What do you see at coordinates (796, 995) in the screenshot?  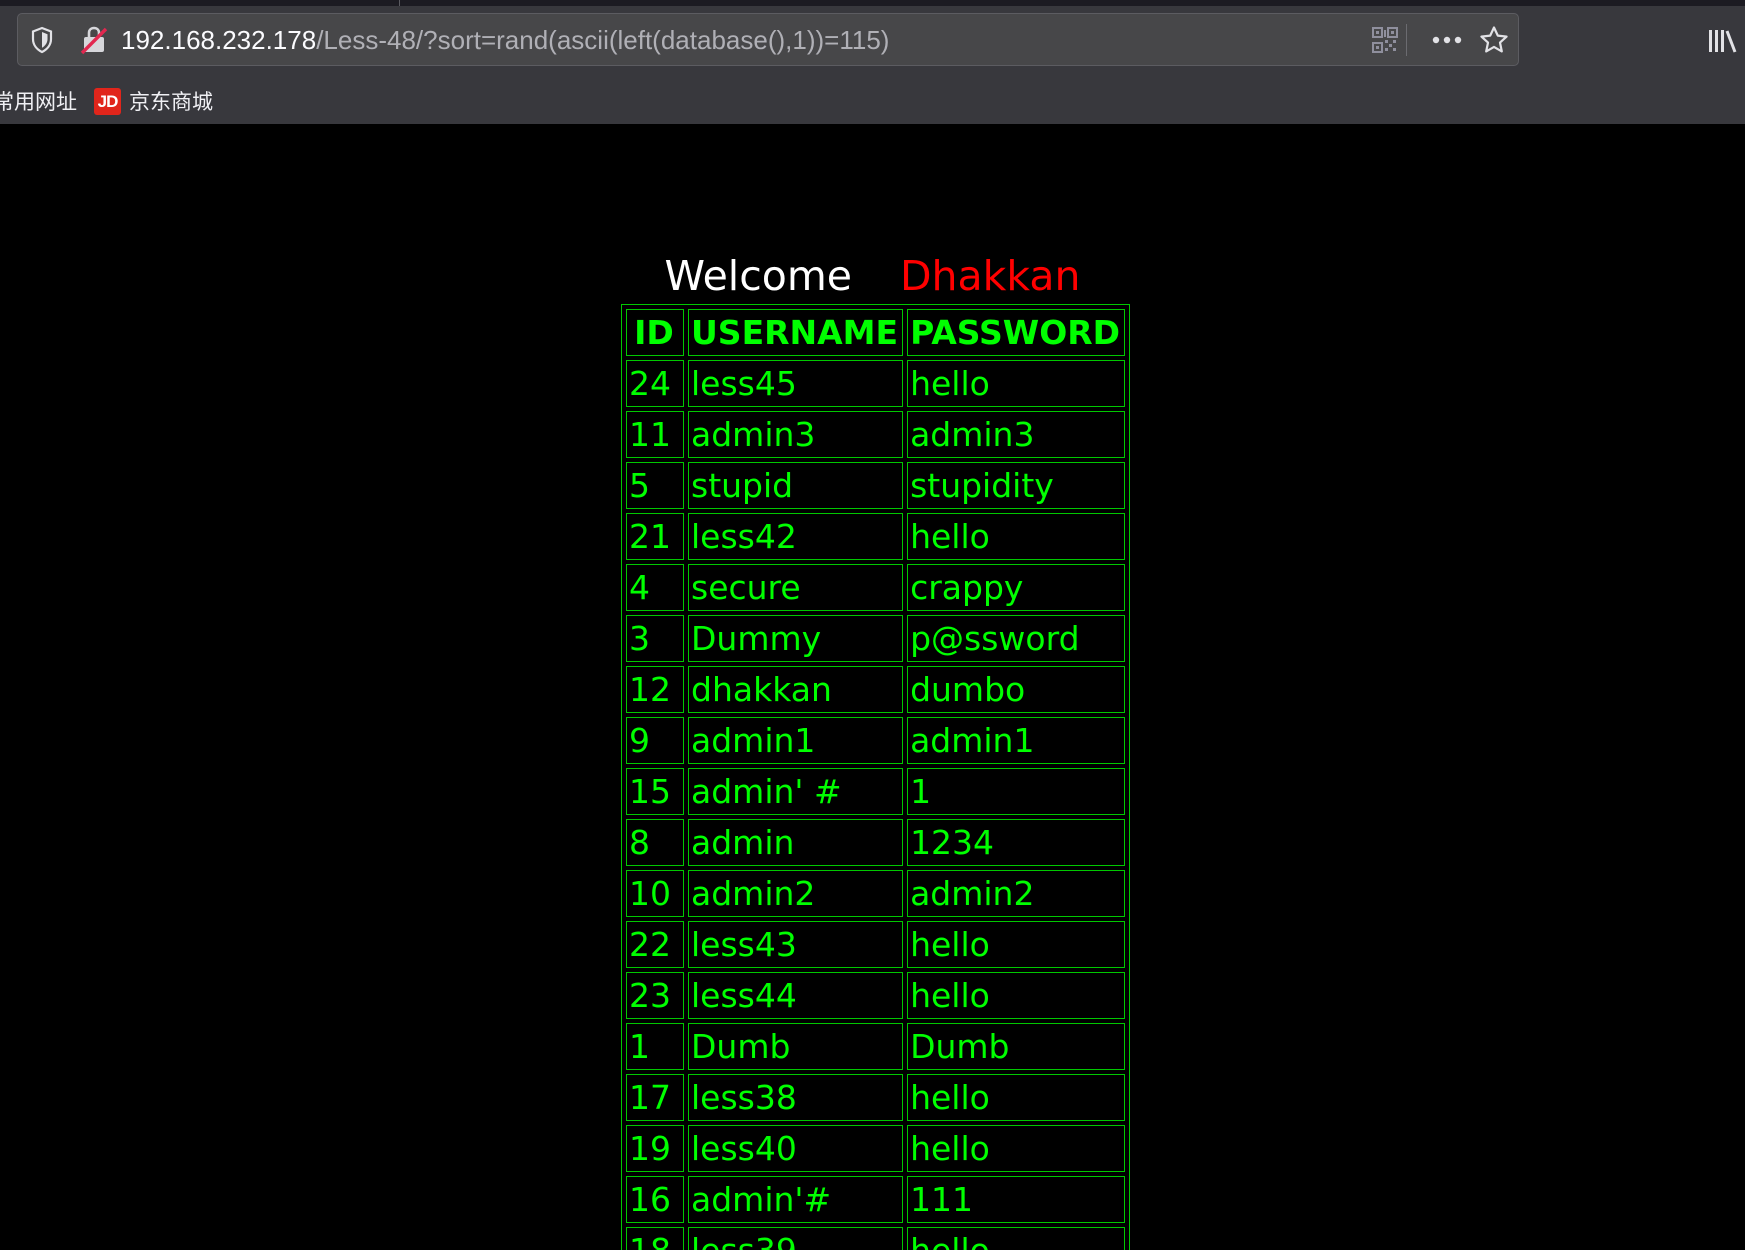 I see `cell-username: less44` at bounding box center [796, 995].